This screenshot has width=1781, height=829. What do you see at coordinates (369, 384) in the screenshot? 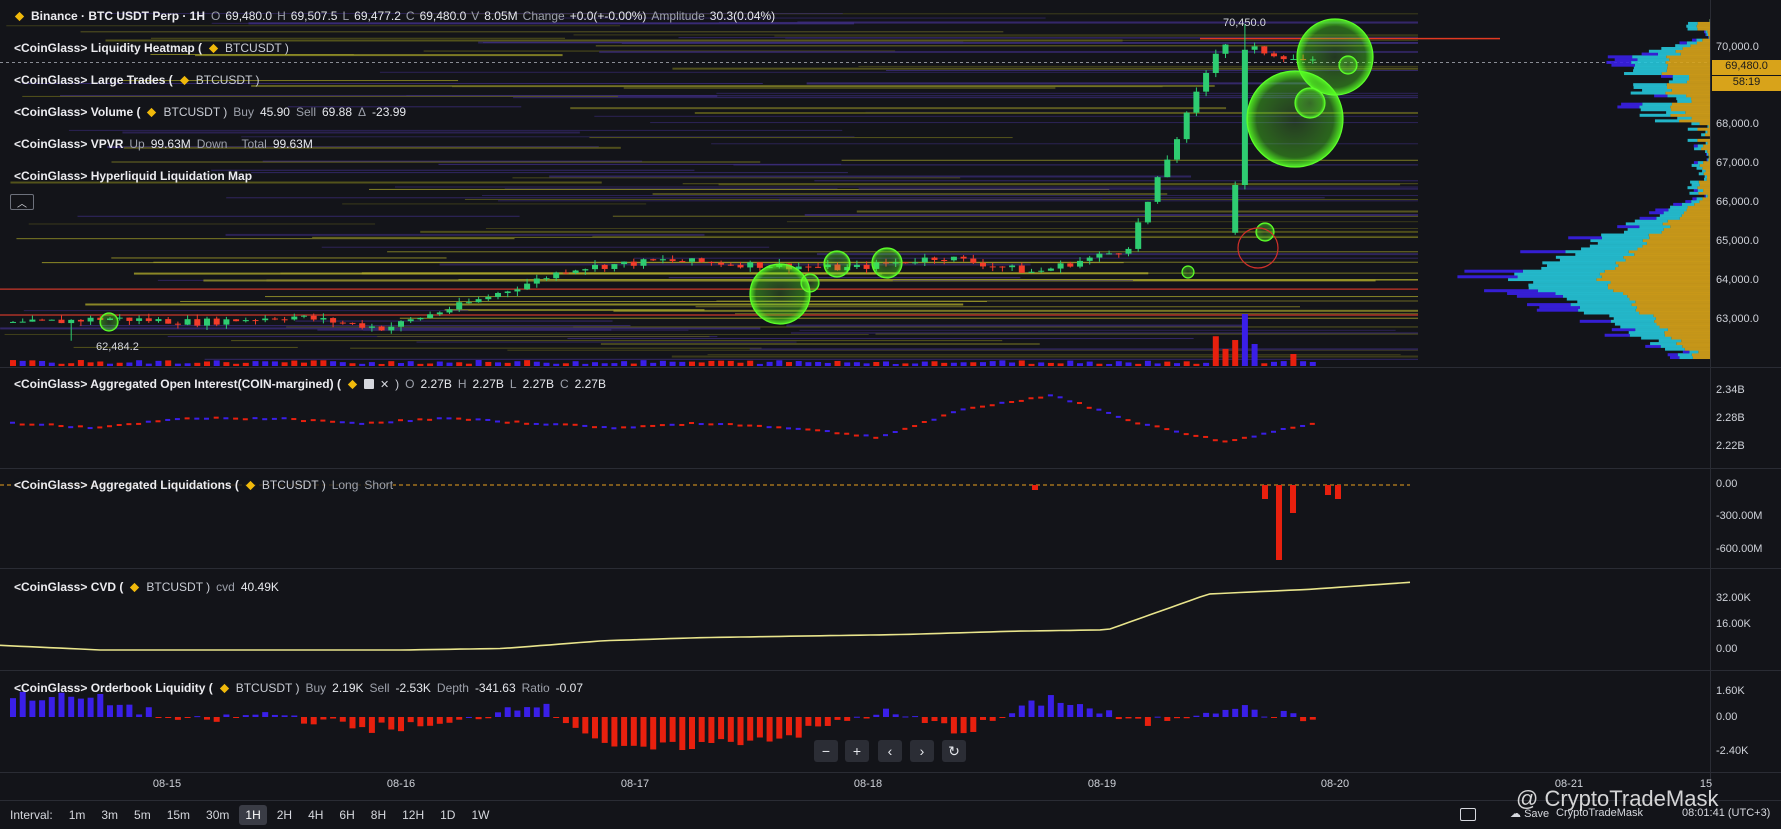
I see `settings-icon` at bounding box center [369, 384].